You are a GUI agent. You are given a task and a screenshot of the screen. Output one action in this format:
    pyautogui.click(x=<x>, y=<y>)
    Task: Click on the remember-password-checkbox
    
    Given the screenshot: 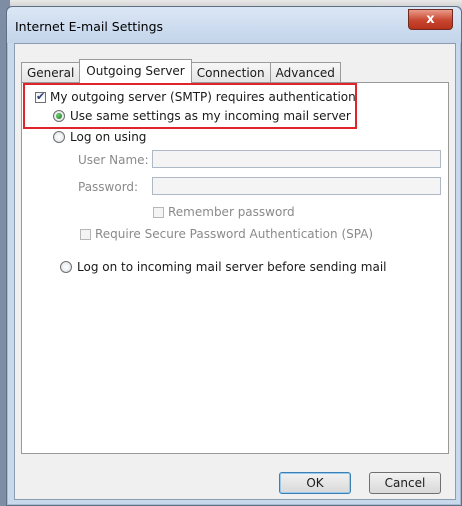 What is the action you would take?
    pyautogui.click(x=158, y=212)
    